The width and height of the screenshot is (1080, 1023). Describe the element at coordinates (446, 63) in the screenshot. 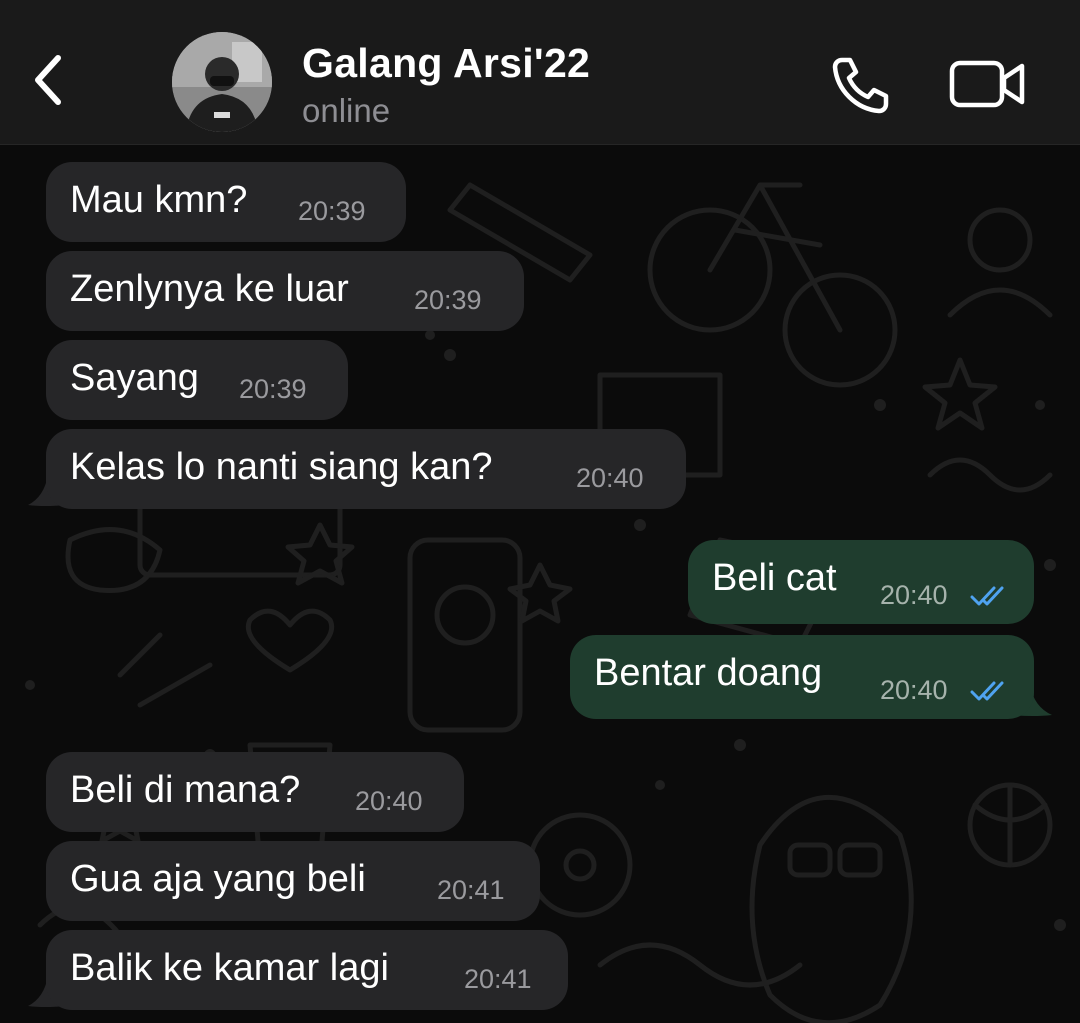

I see `contact-name: Galang Arsi'22` at that location.